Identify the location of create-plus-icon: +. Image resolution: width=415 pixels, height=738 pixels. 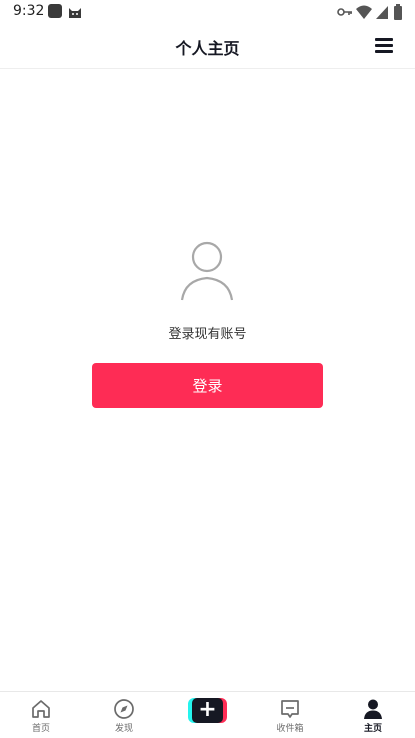
(207, 710).